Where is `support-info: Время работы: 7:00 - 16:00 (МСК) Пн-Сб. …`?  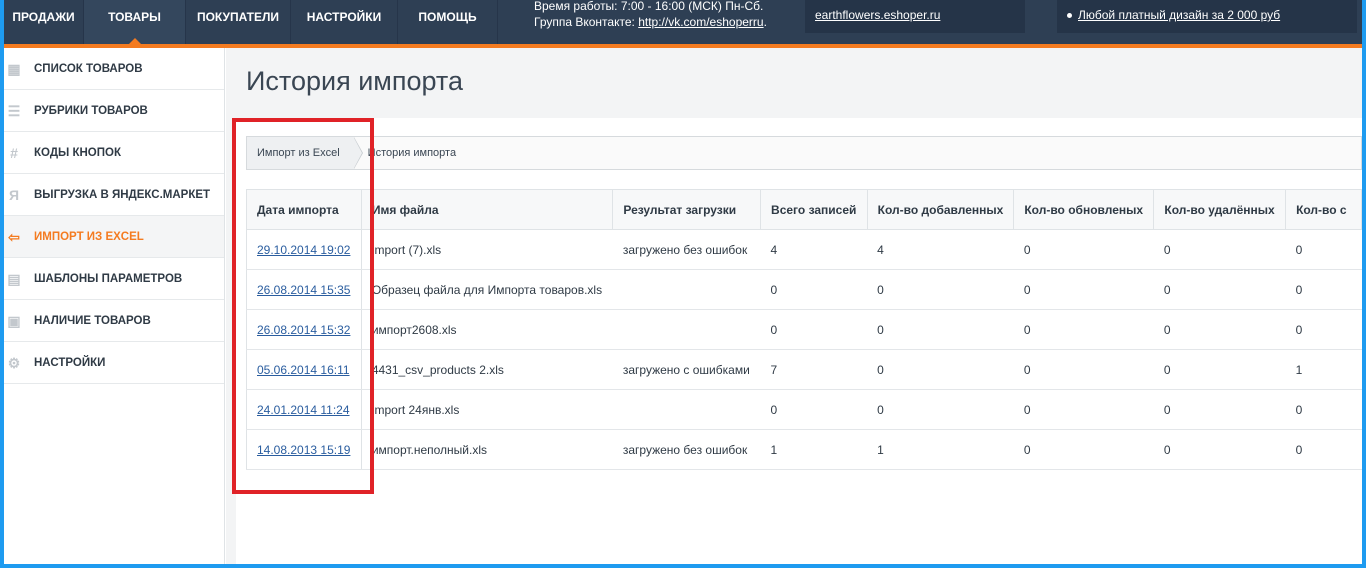 support-info: Время работы: 7:00 - 16:00 (МСК) Пн-Сб. … is located at coordinates (650, 14).